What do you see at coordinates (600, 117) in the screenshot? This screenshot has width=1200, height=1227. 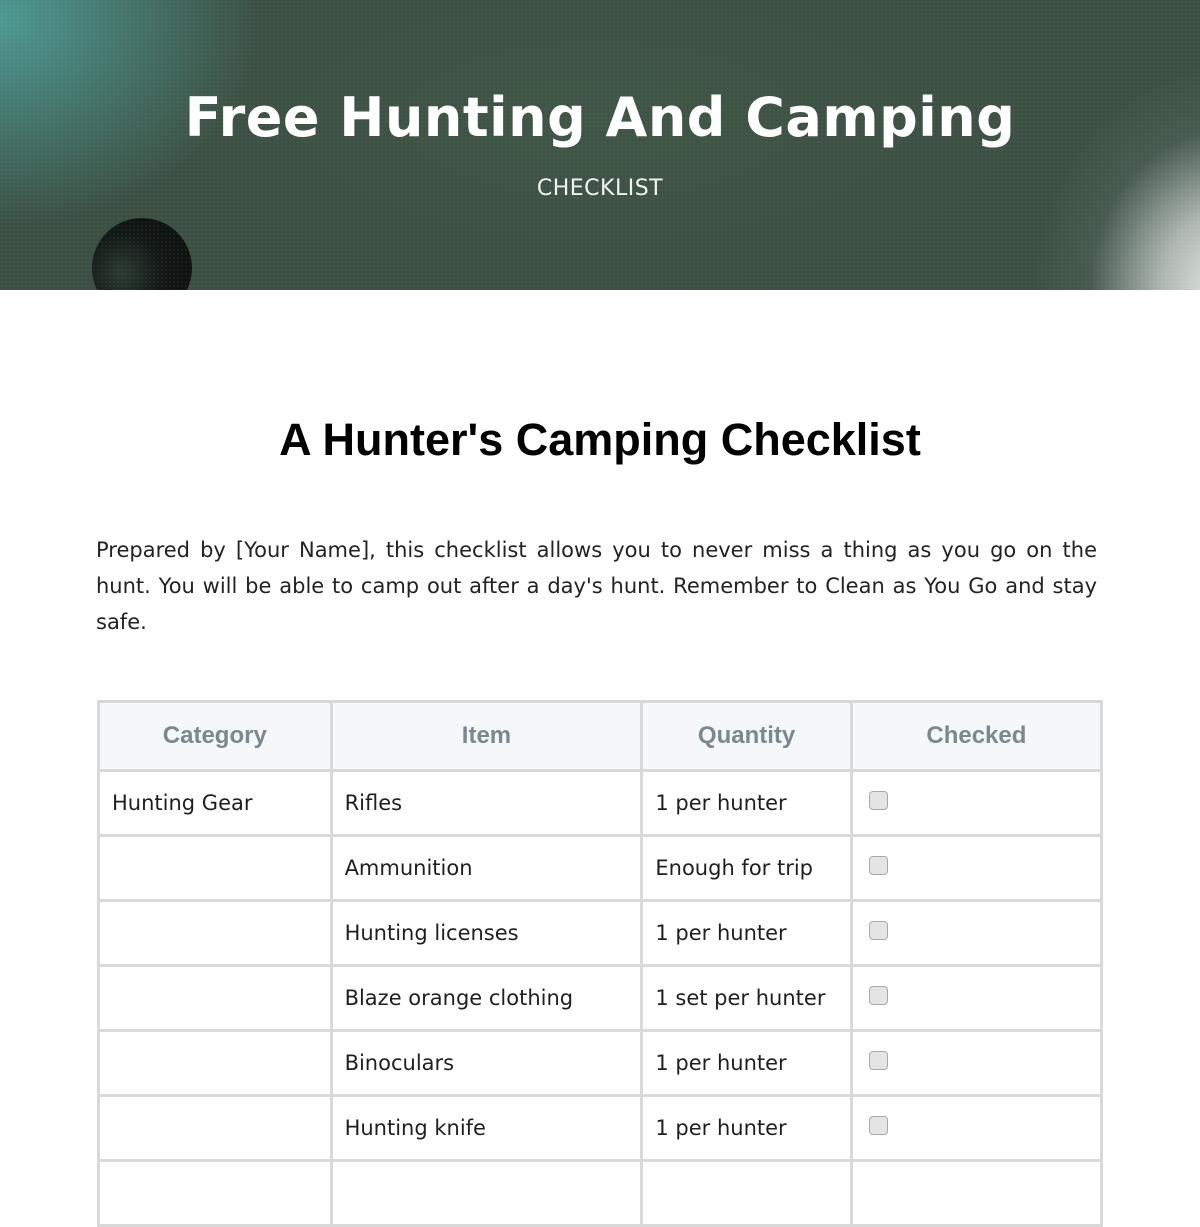 I see `hero-title: Free Hunting And Camping` at bounding box center [600, 117].